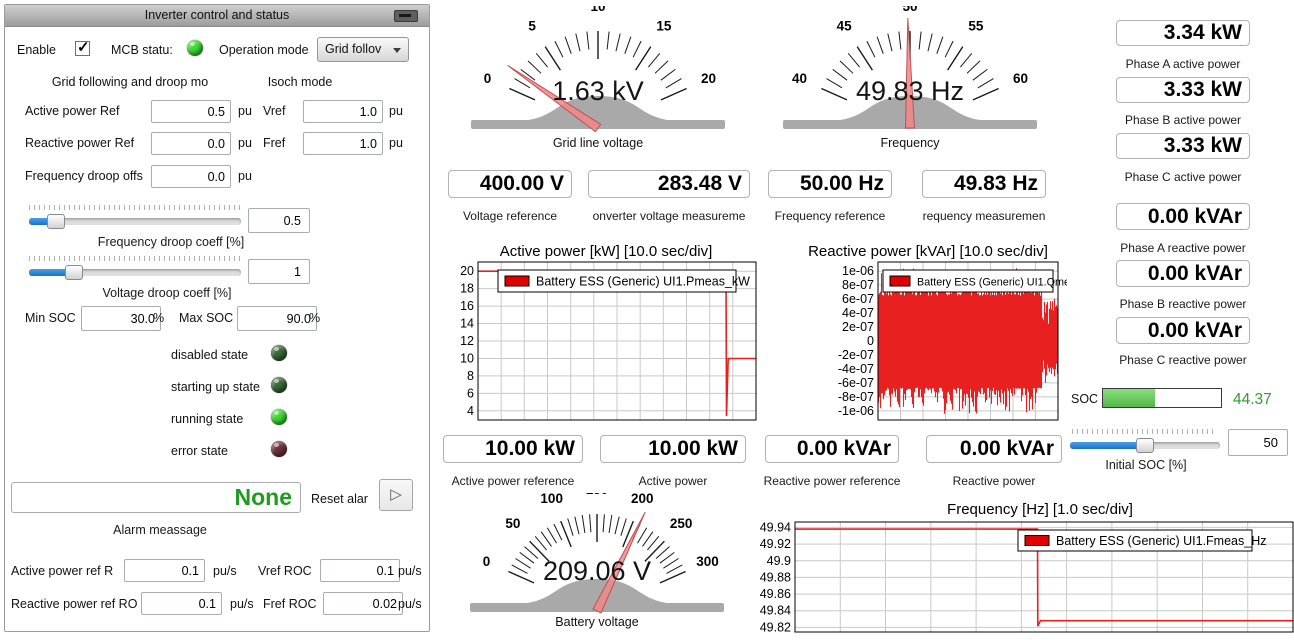 The image size is (1294, 640). Describe the element at coordinates (121, 318) in the screenshot. I see `min-soc-input` at that location.